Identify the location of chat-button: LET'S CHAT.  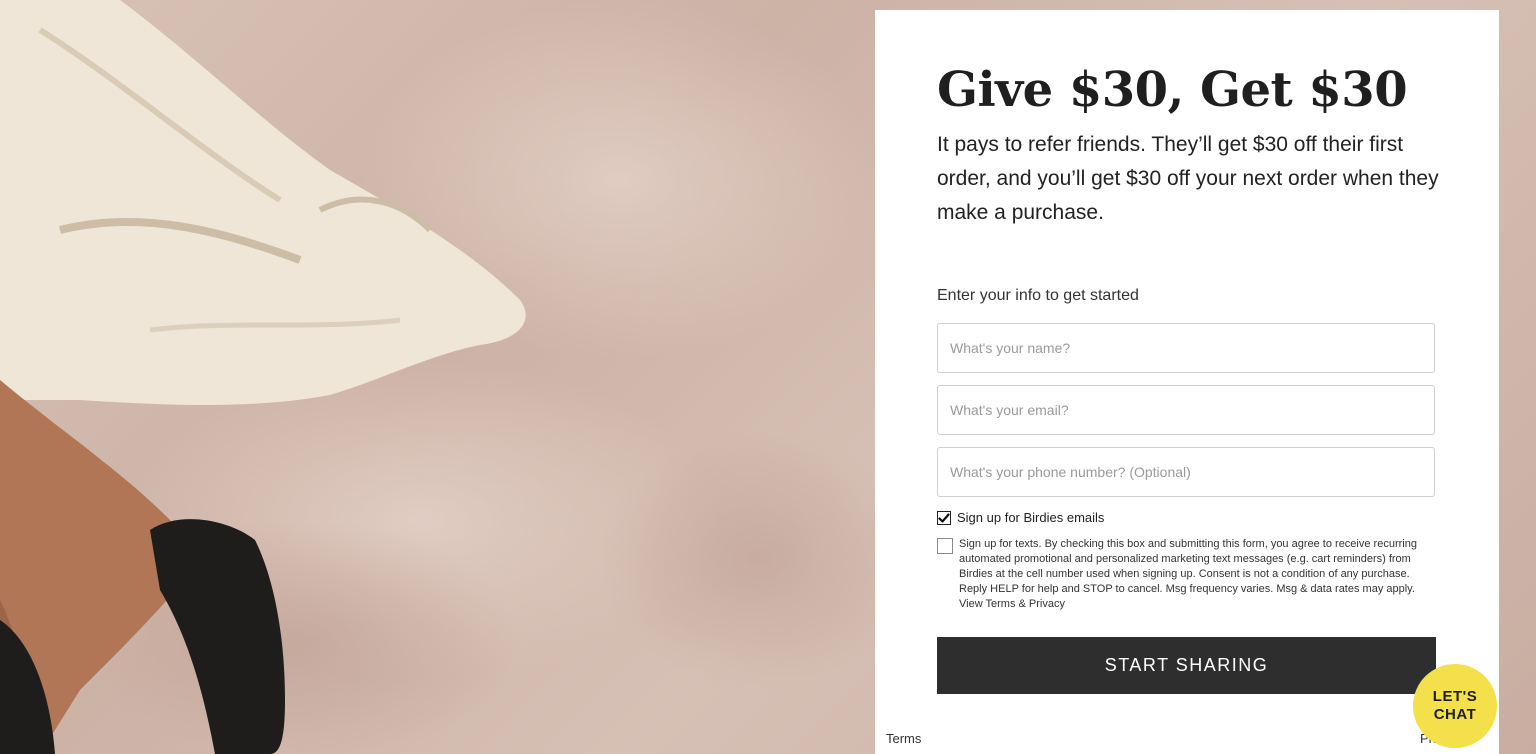
(1455, 706).